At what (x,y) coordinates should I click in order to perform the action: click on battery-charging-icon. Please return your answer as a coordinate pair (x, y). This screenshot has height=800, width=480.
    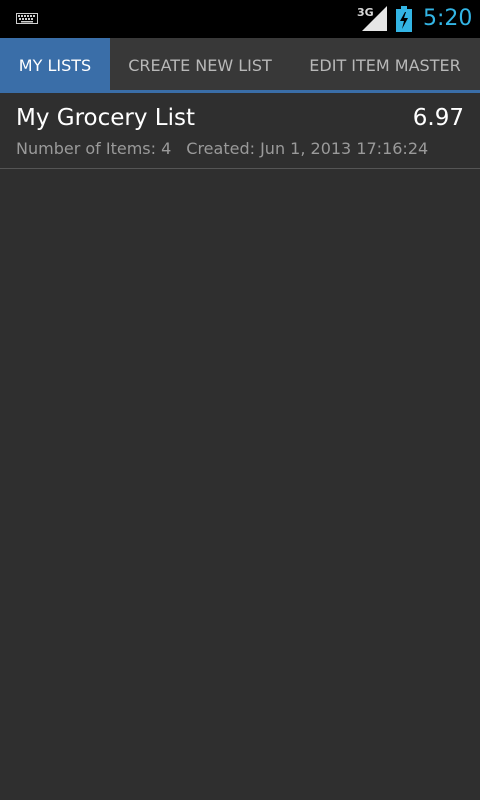
    Looking at the image, I should click on (404, 19).